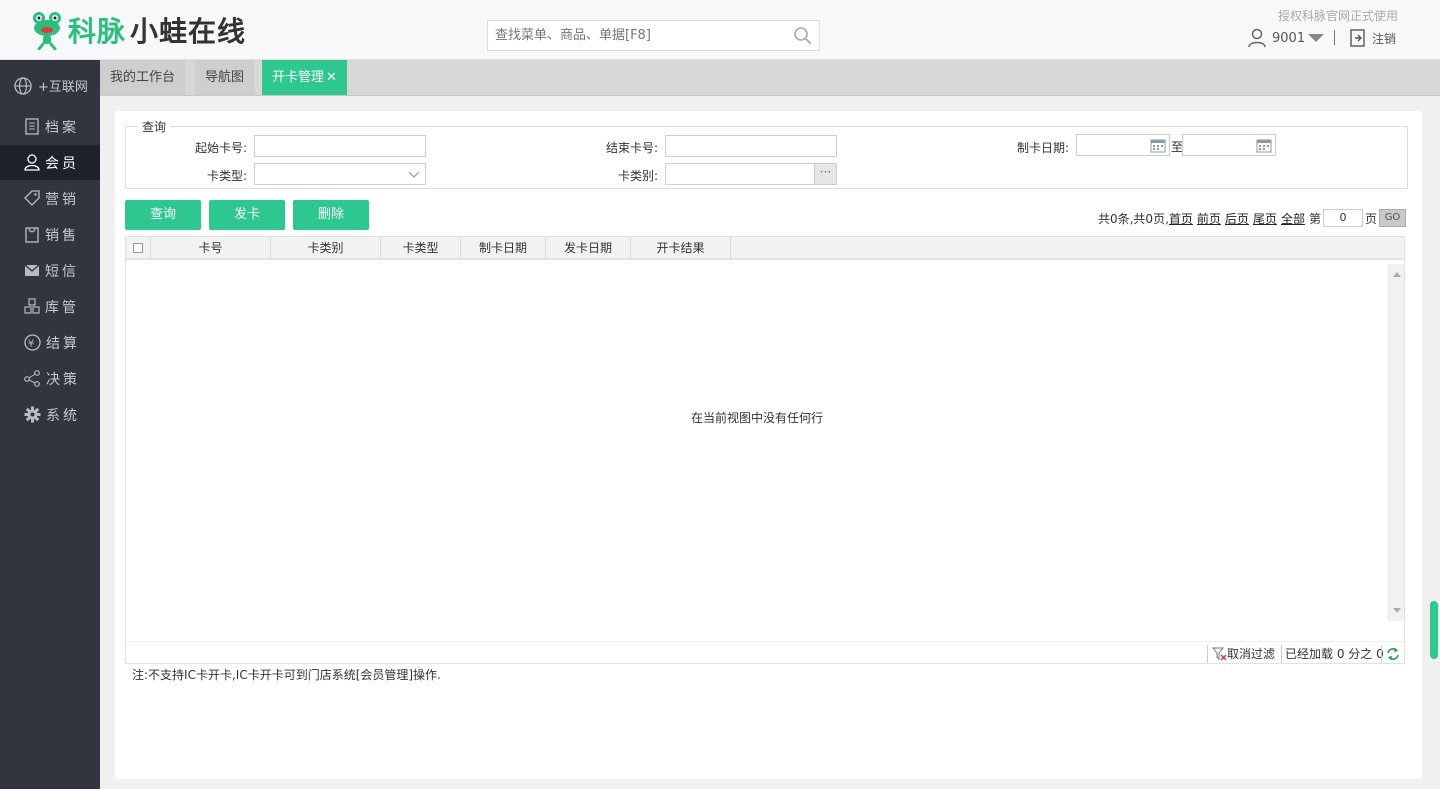  I want to click on pager-summary: 共0条,共0页,, so click(1133, 218).